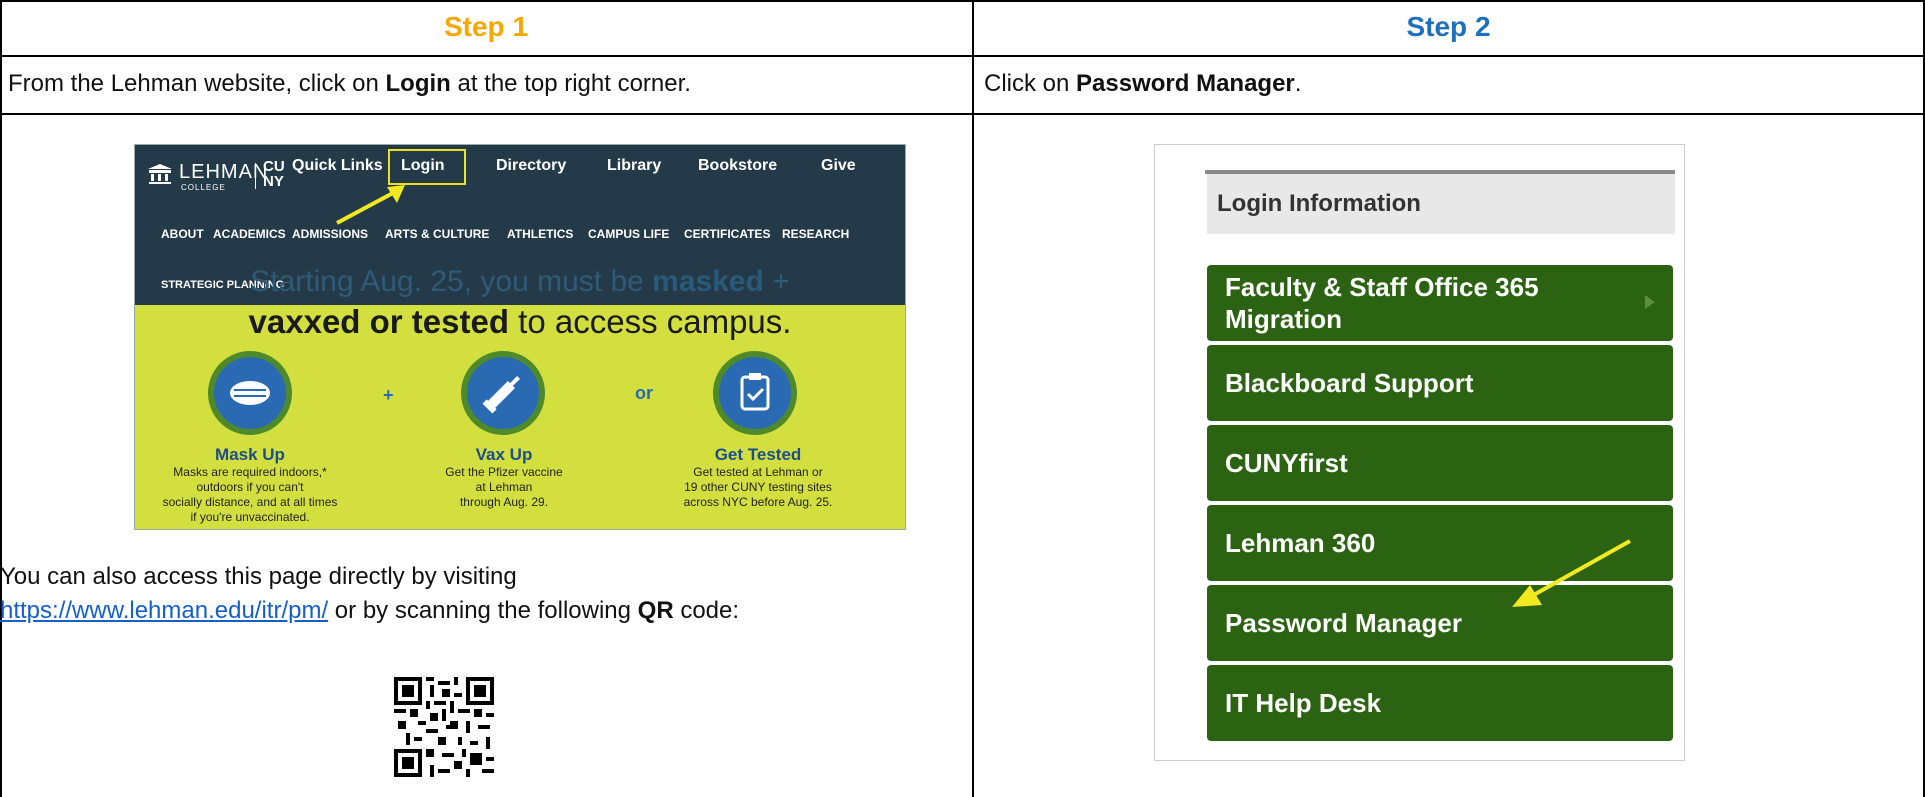 The image size is (1925, 797). I want to click on nav-about: ABOUT, so click(182, 234).